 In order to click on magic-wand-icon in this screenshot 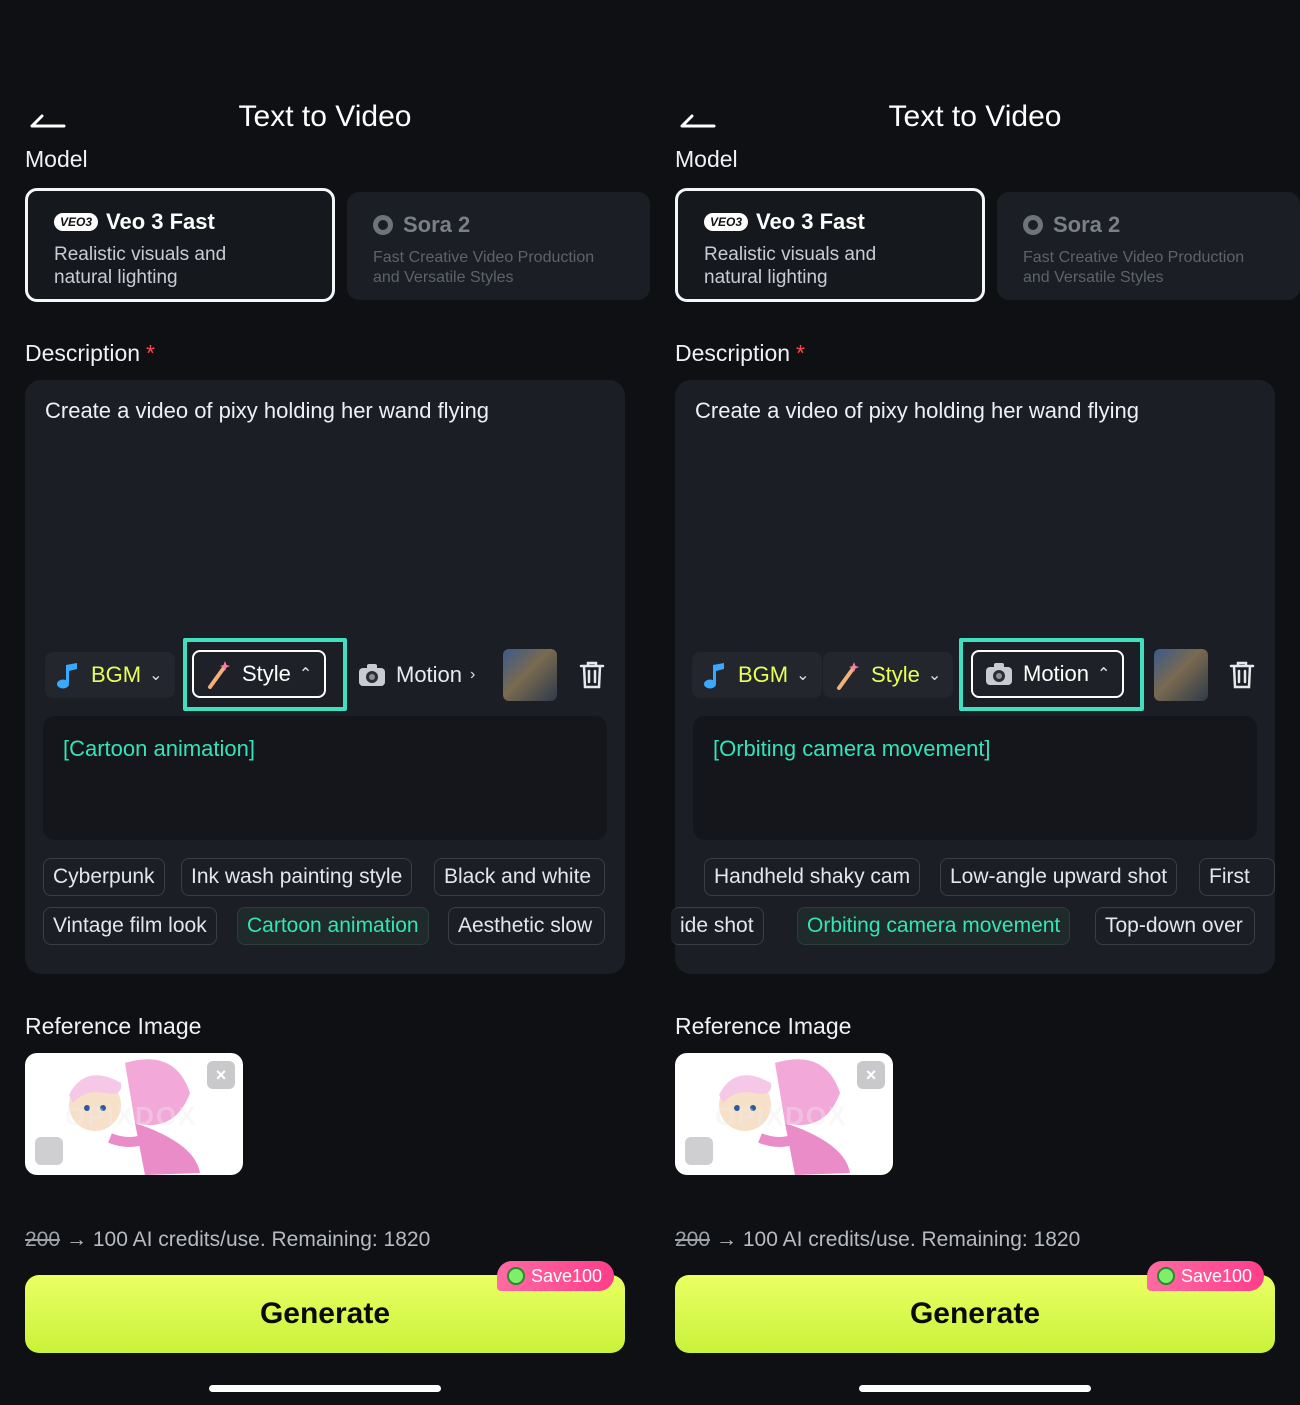, I will do `click(848, 675)`.